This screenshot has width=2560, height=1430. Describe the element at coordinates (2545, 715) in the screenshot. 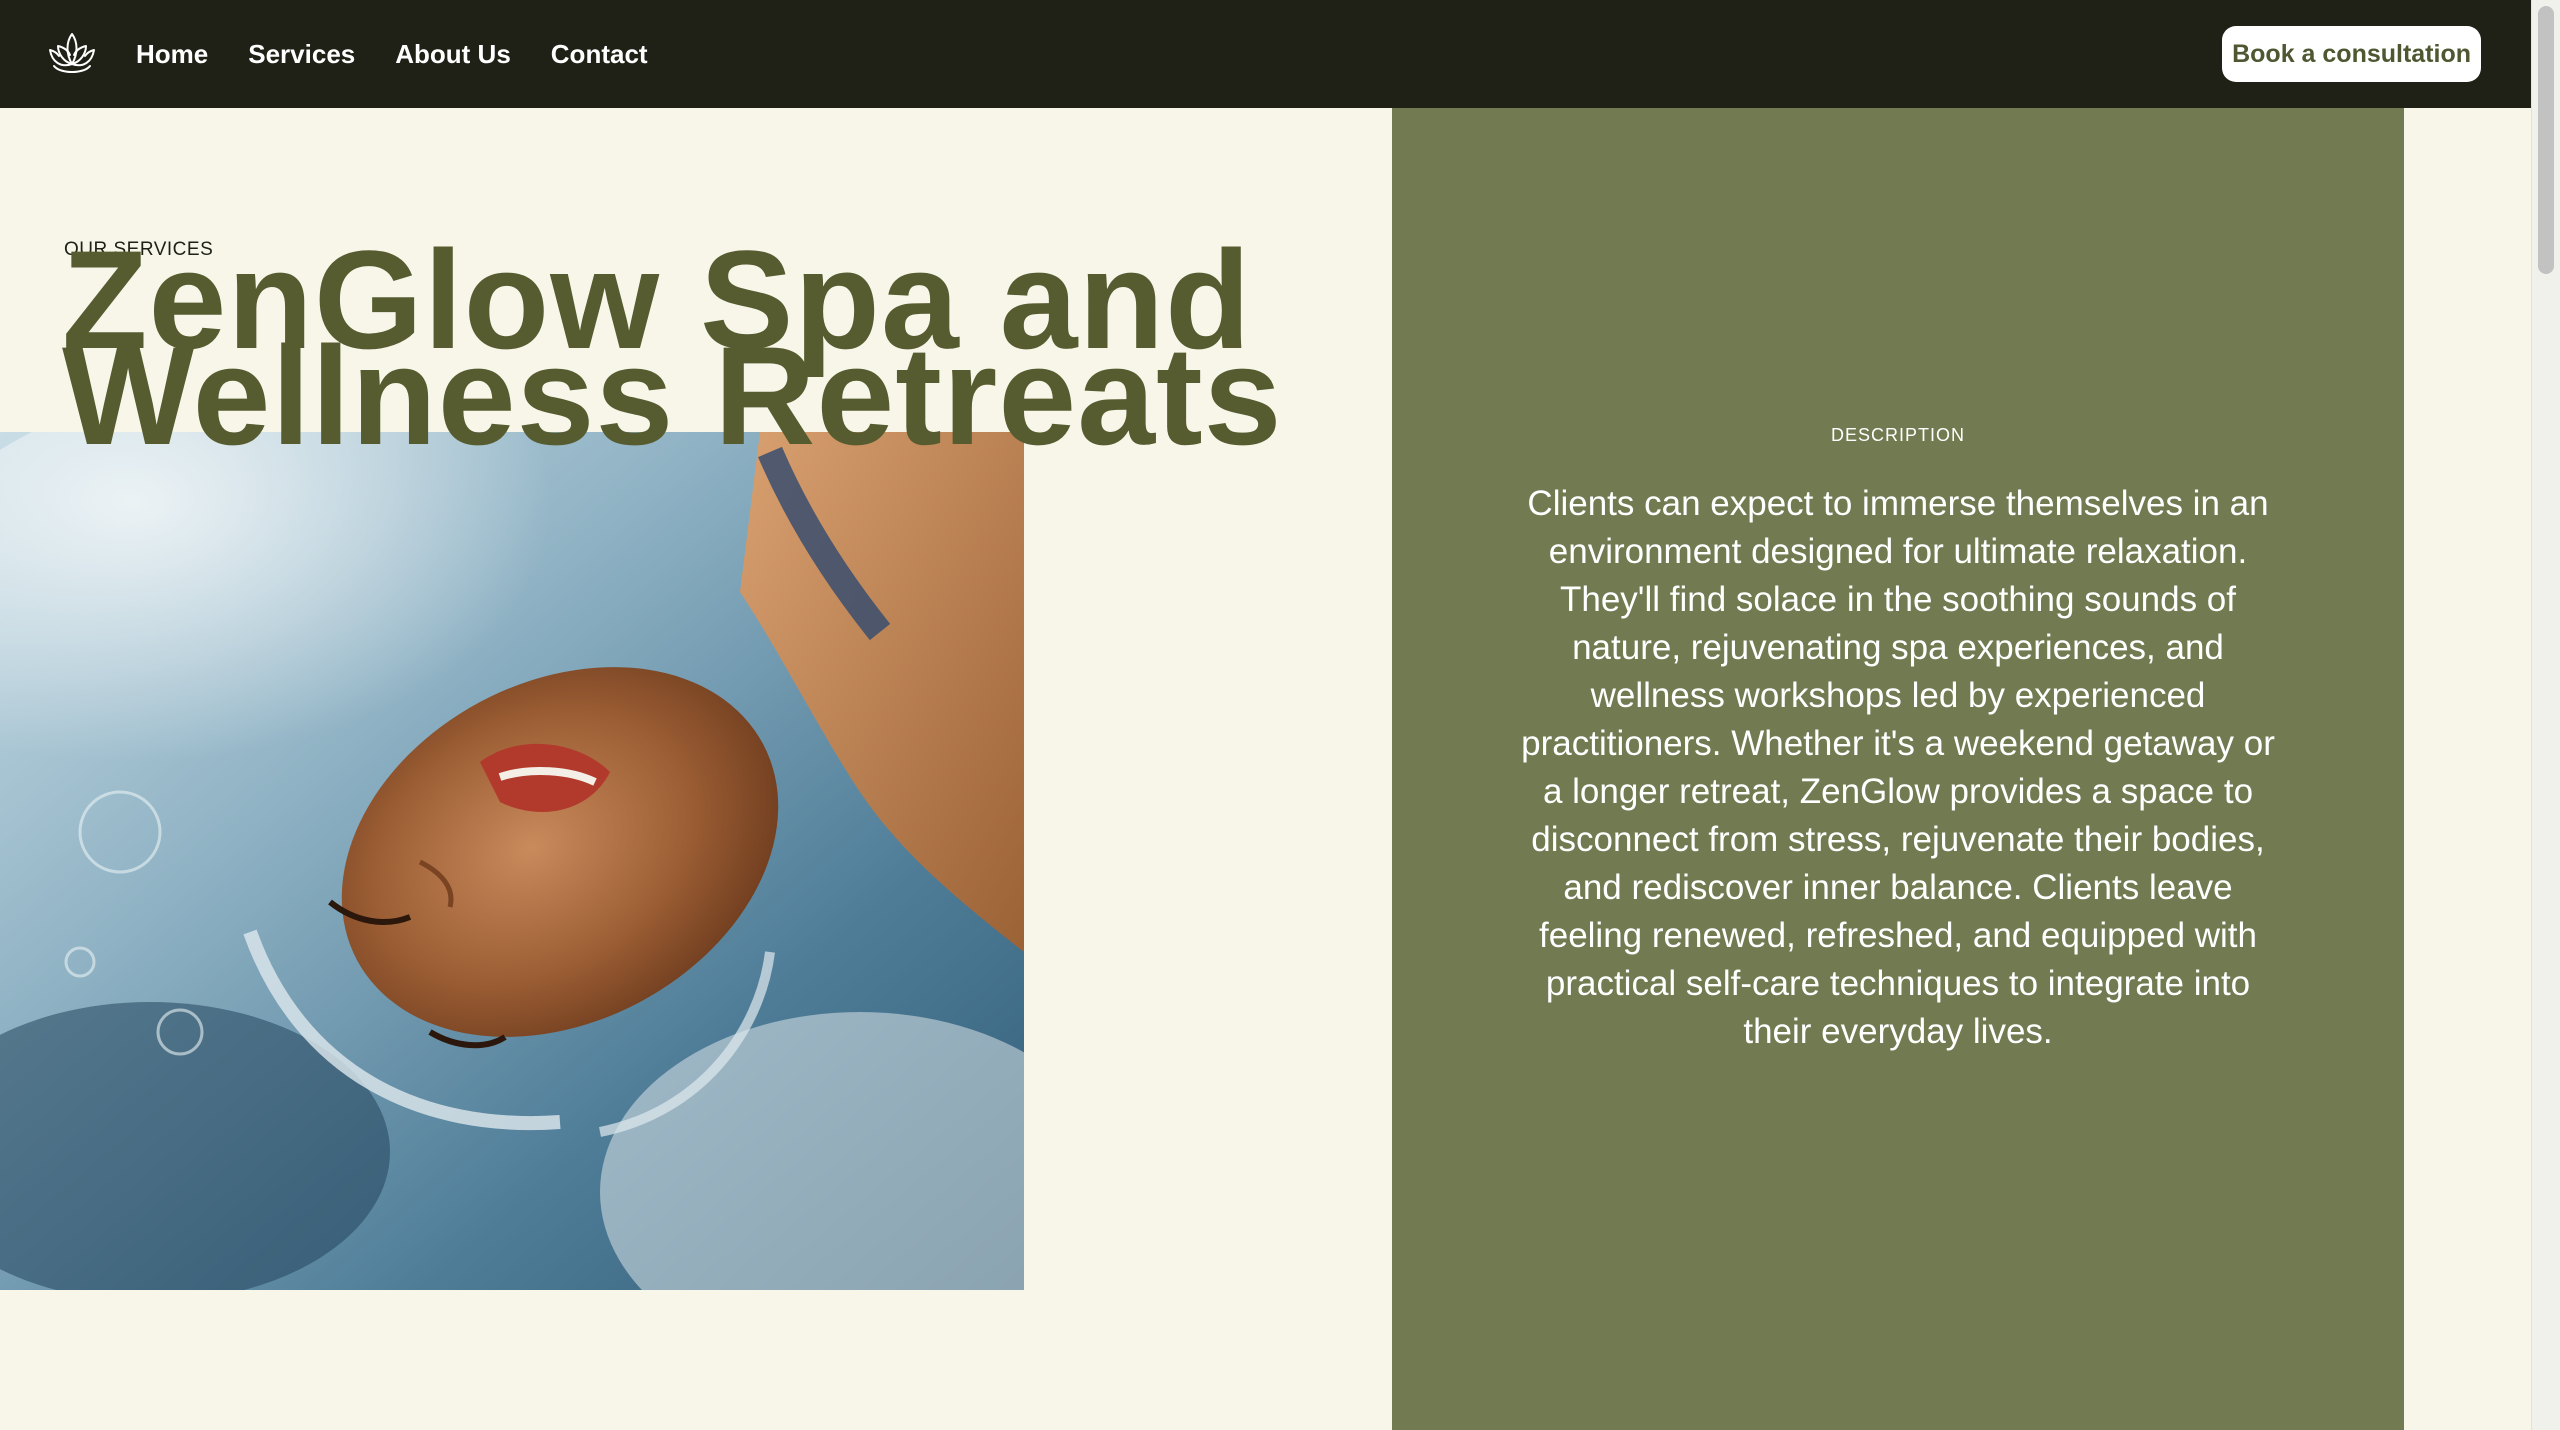

I see `vertical-scrollbar` at that location.